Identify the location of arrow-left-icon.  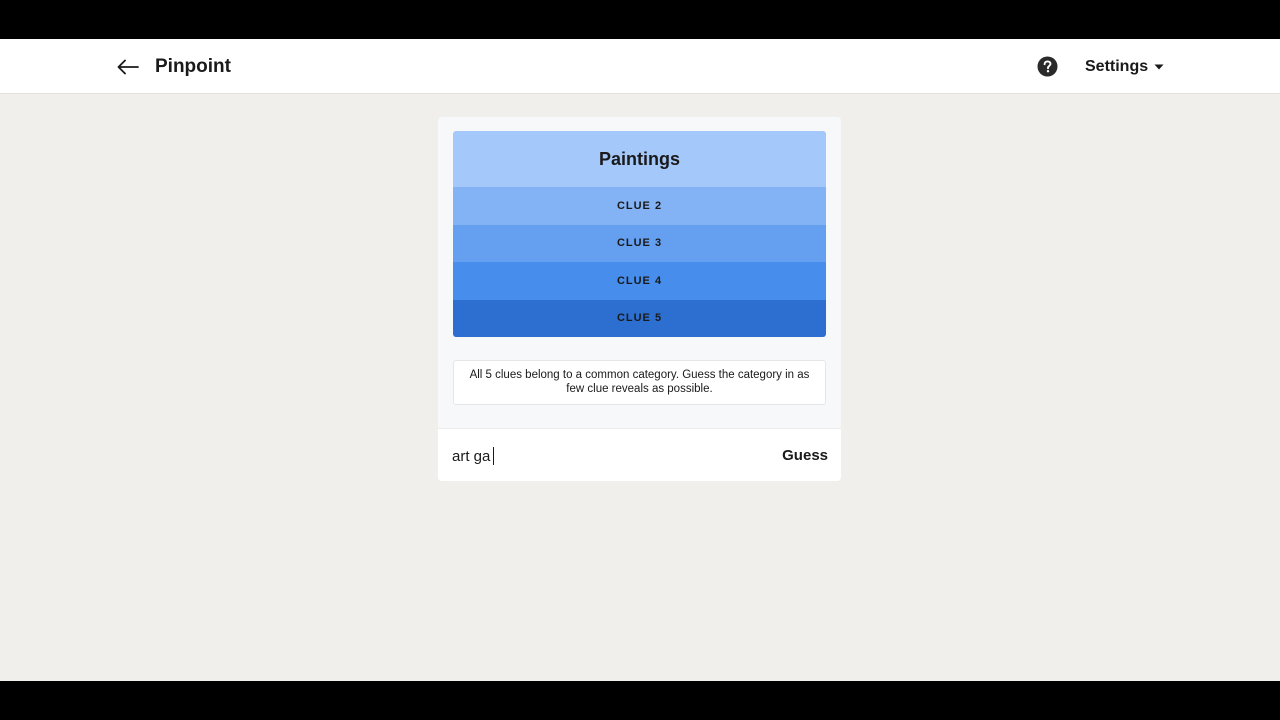
(128, 67).